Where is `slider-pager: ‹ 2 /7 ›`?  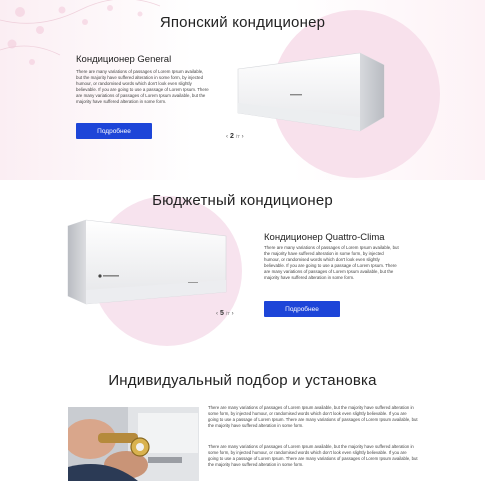
slider-pager: ‹ 2 /7 › is located at coordinates (235, 136).